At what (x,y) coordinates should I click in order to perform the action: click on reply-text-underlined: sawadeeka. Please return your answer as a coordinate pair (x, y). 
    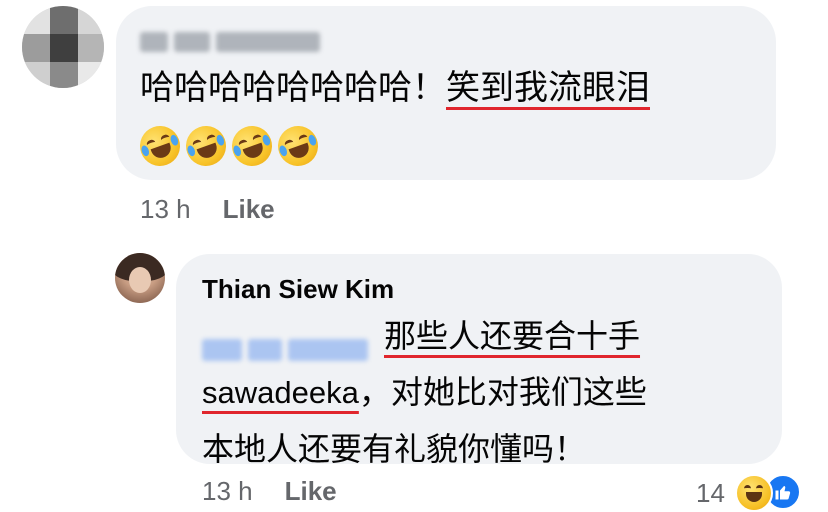
    Looking at the image, I should click on (280, 392).